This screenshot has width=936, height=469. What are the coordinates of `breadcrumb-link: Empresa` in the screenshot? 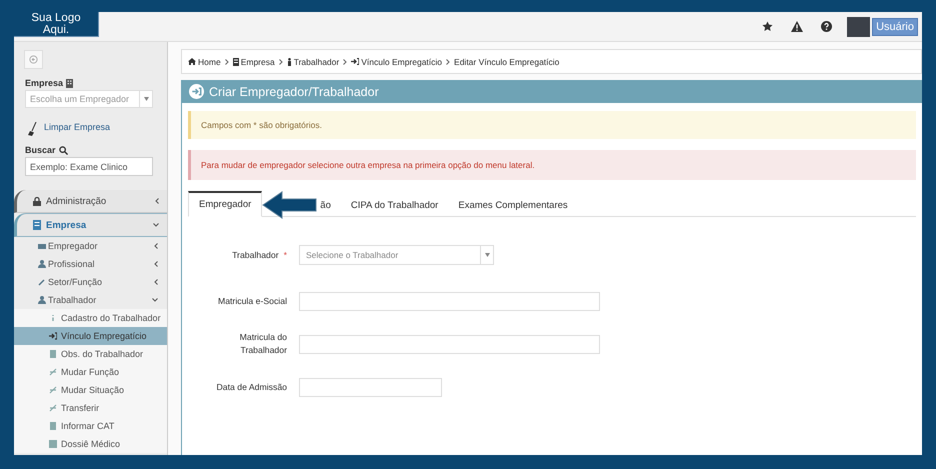 It's located at (253, 61).